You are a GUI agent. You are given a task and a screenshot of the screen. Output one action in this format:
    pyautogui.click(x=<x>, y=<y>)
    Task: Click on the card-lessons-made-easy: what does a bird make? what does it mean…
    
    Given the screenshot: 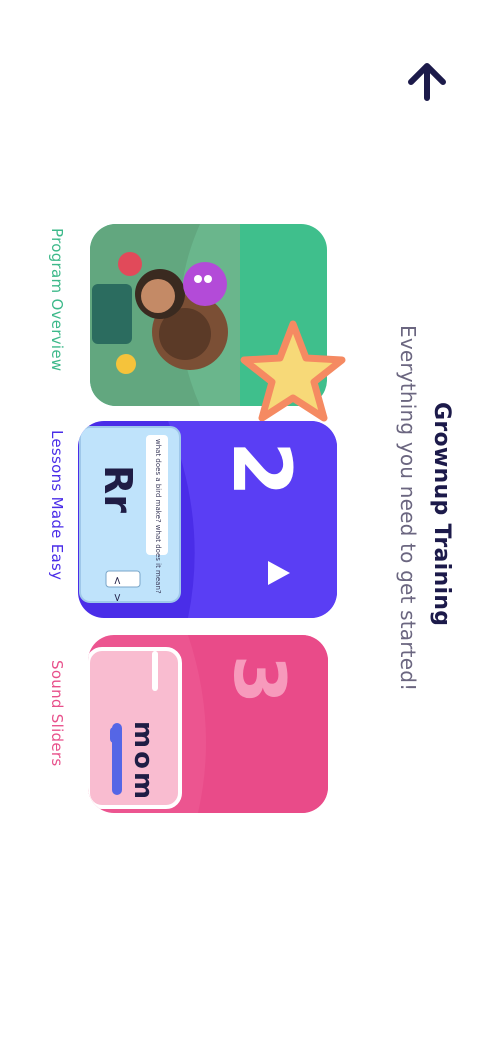 What is the action you would take?
    pyautogui.click(x=207, y=519)
    